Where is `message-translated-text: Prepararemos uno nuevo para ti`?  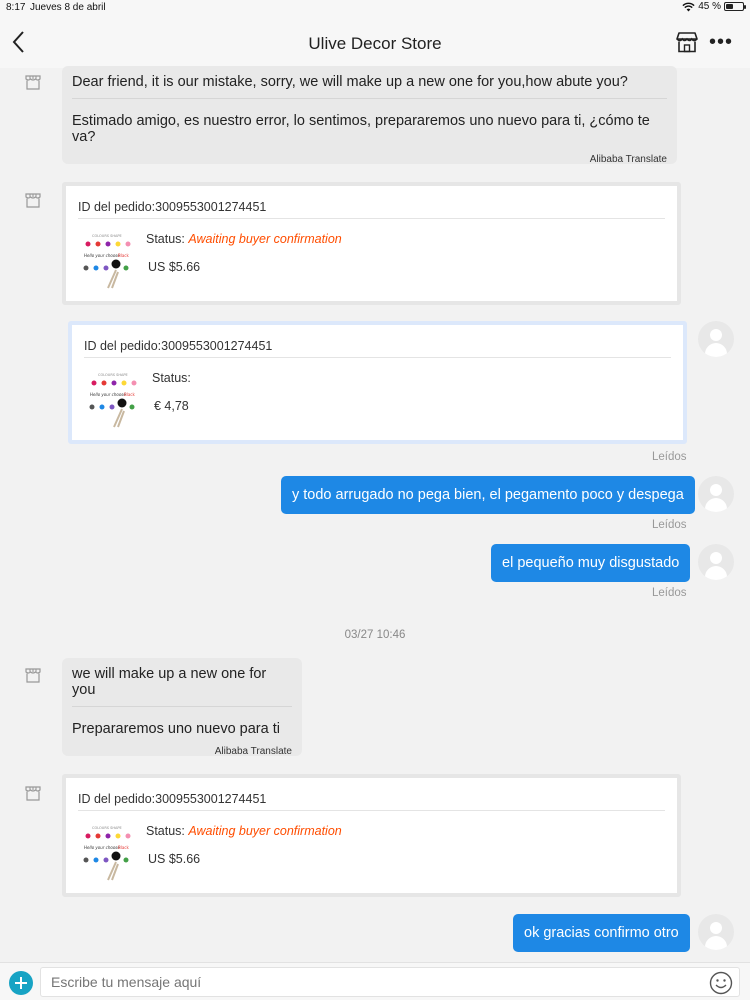 message-translated-text: Prepararemos uno nuevo para ti is located at coordinates (176, 729).